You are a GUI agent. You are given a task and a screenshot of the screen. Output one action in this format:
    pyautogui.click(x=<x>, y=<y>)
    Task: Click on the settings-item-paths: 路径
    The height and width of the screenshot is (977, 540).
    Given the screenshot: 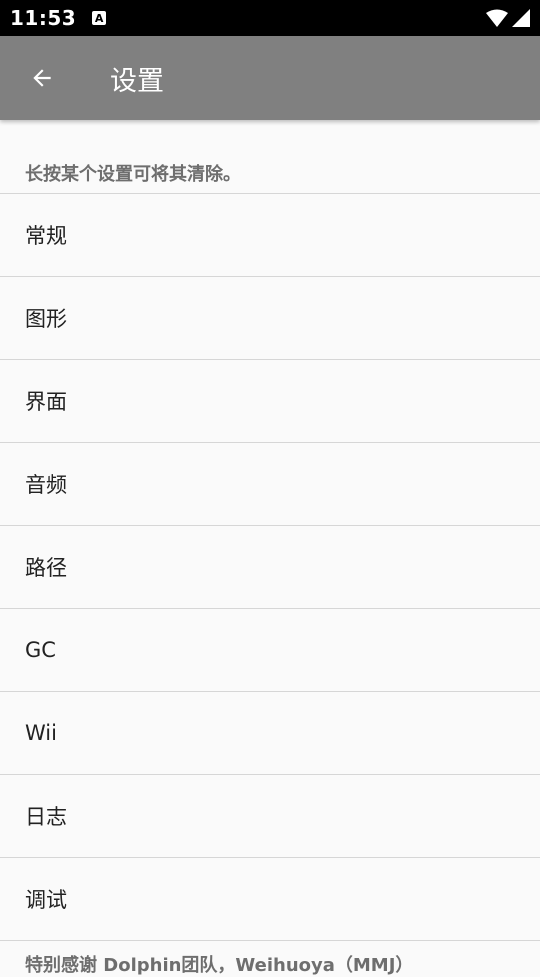 What is the action you would take?
    pyautogui.click(x=270, y=567)
    